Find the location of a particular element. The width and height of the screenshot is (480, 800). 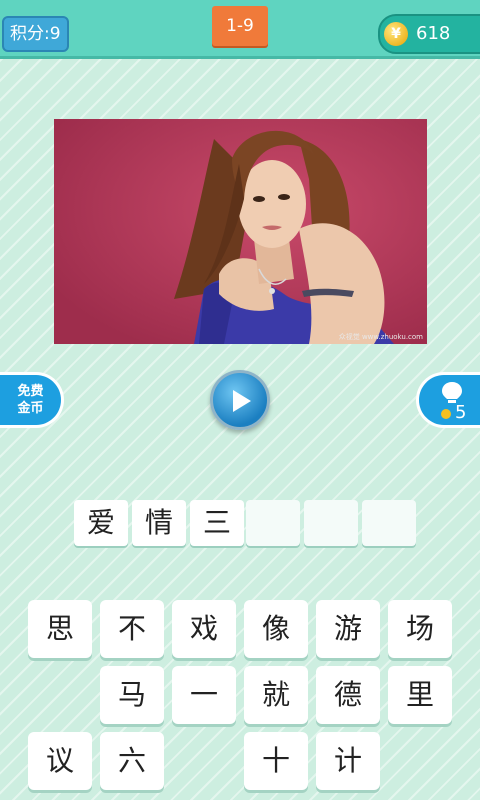

level-label: 1-9 is located at coordinates (240, 26).